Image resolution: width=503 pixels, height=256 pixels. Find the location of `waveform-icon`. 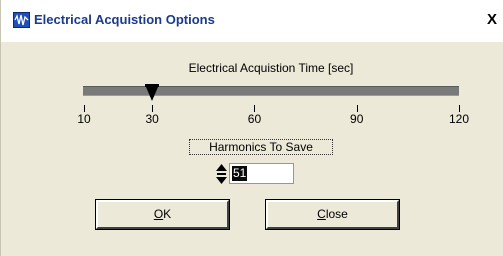

waveform-icon is located at coordinates (21, 20).